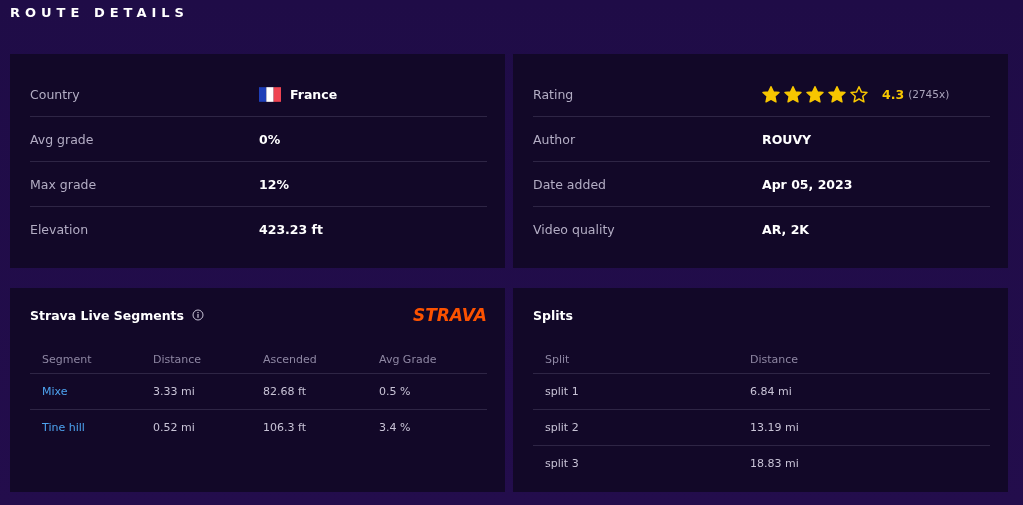  What do you see at coordinates (395, 427) in the screenshot?
I see `table-cell-text: 3.4 %` at bounding box center [395, 427].